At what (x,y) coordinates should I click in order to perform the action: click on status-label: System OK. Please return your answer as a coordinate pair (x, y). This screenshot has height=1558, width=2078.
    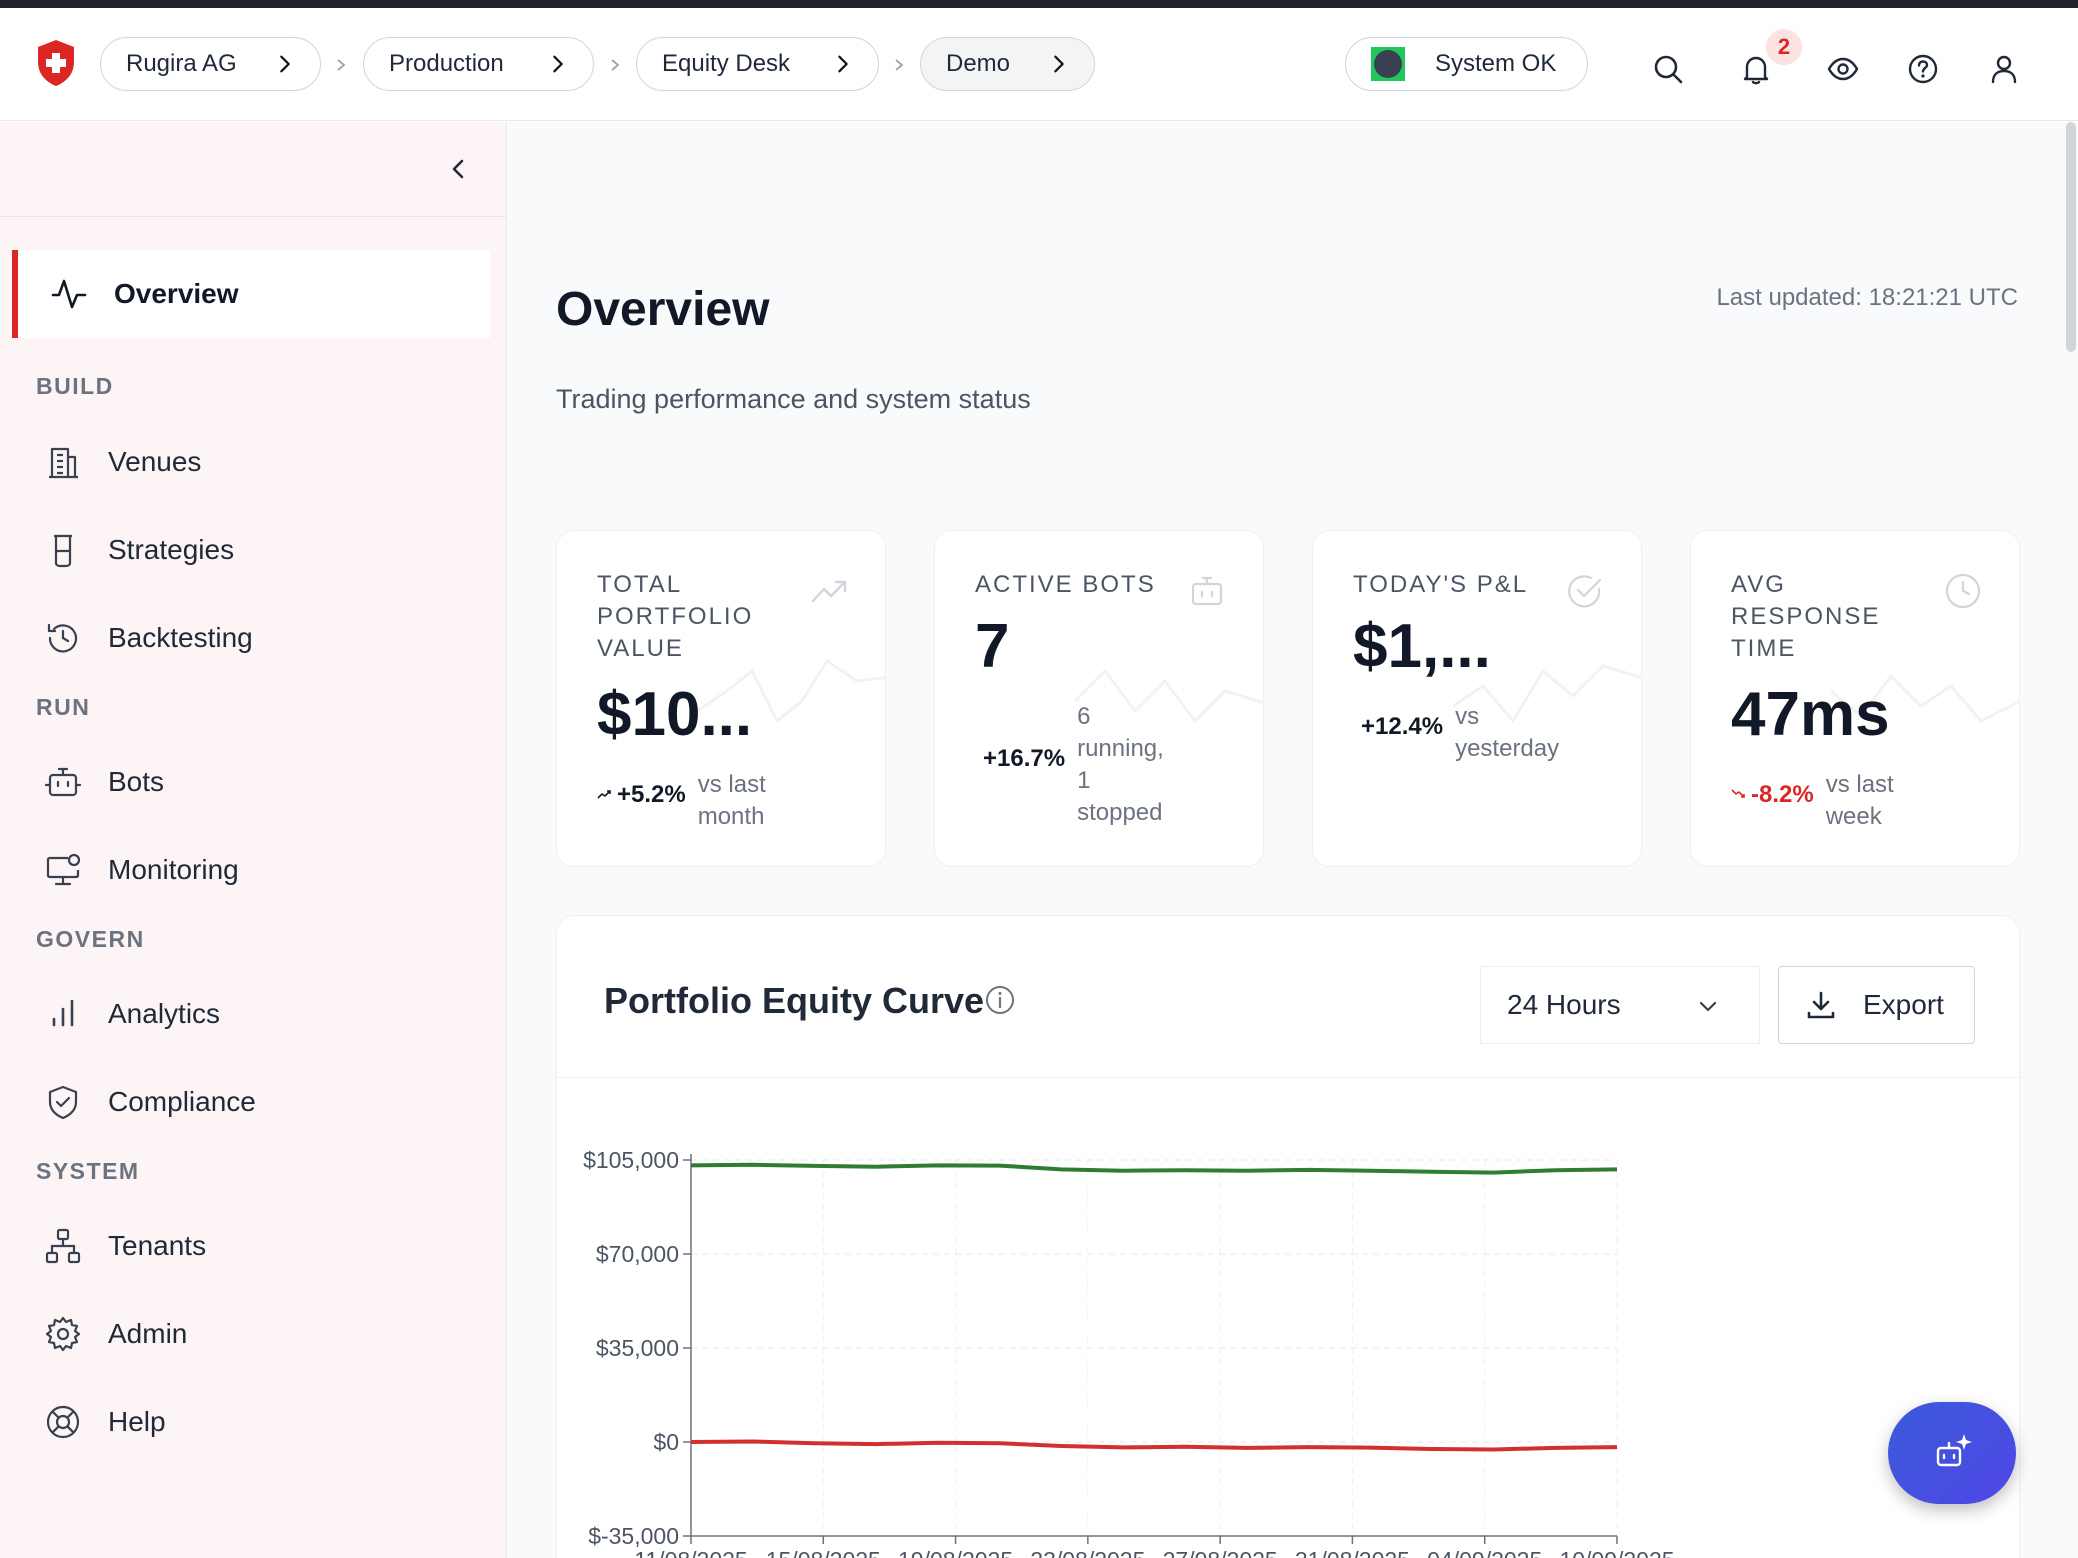
    Looking at the image, I should click on (1496, 63).